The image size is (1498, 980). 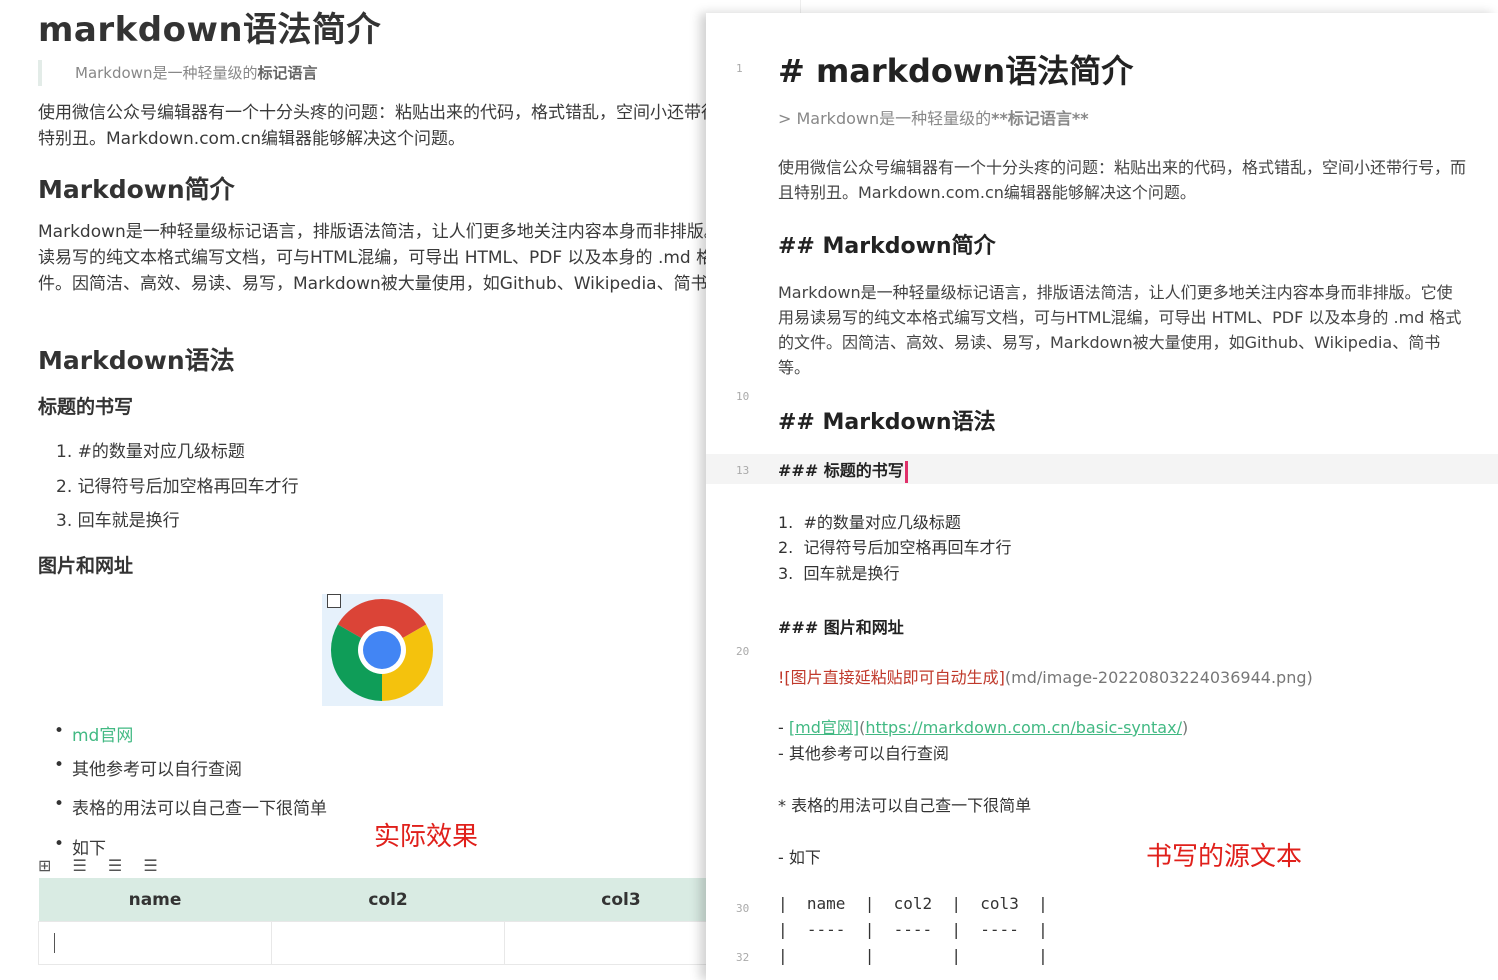 What do you see at coordinates (128, 521) in the screenshot?
I see `list-item-text: 回车就是换行` at bounding box center [128, 521].